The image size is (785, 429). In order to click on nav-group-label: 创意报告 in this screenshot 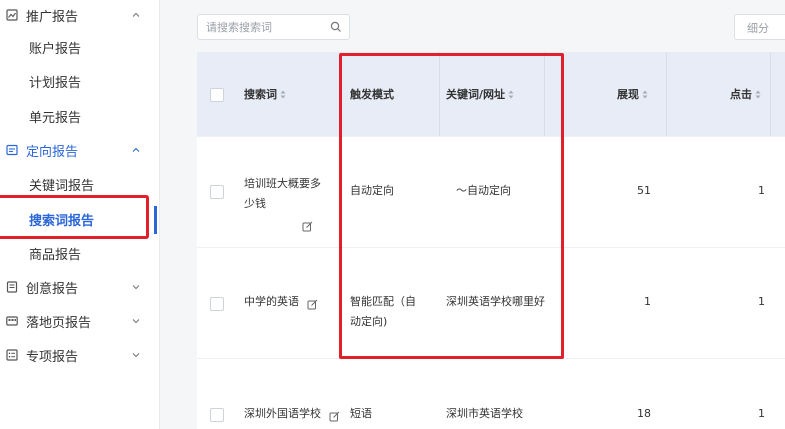, I will do `click(52, 289)`.